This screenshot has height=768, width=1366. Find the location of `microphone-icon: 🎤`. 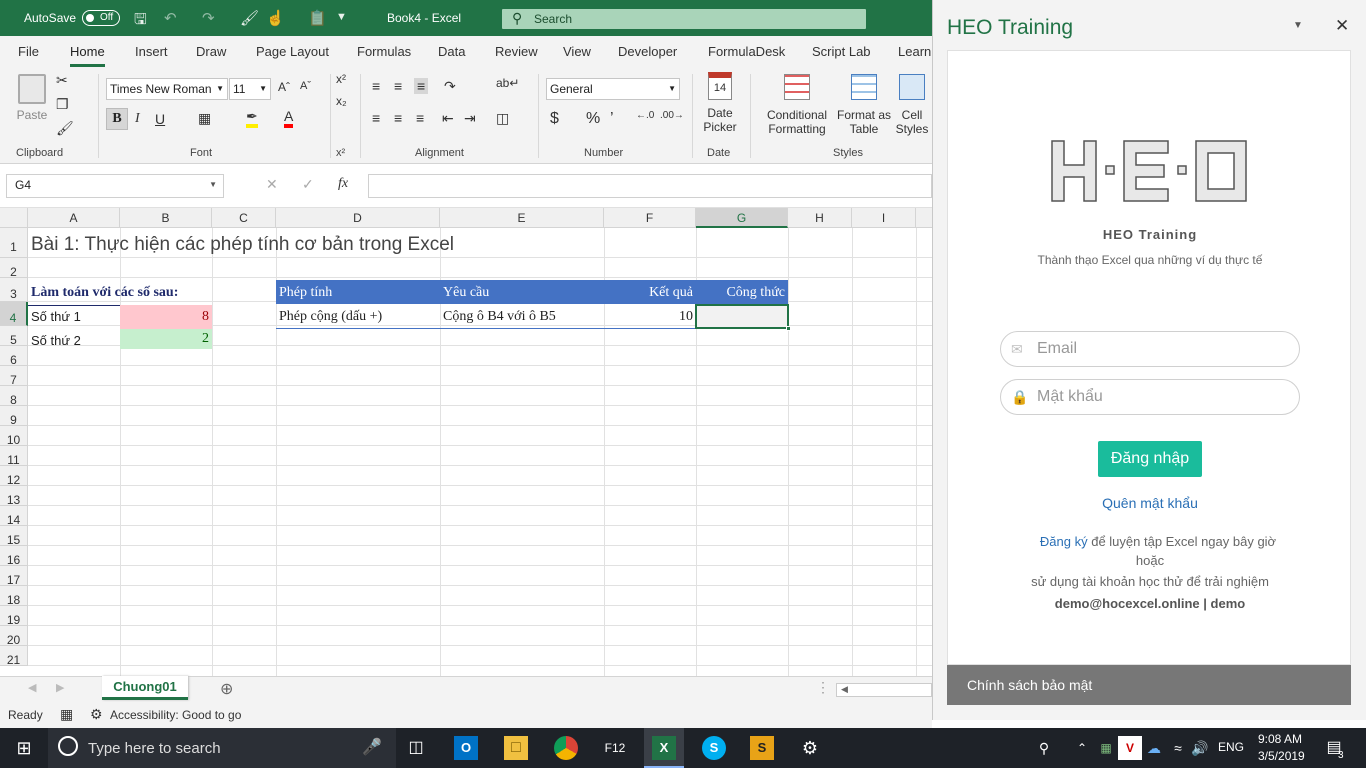

microphone-icon: 🎤 is located at coordinates (372, 747).